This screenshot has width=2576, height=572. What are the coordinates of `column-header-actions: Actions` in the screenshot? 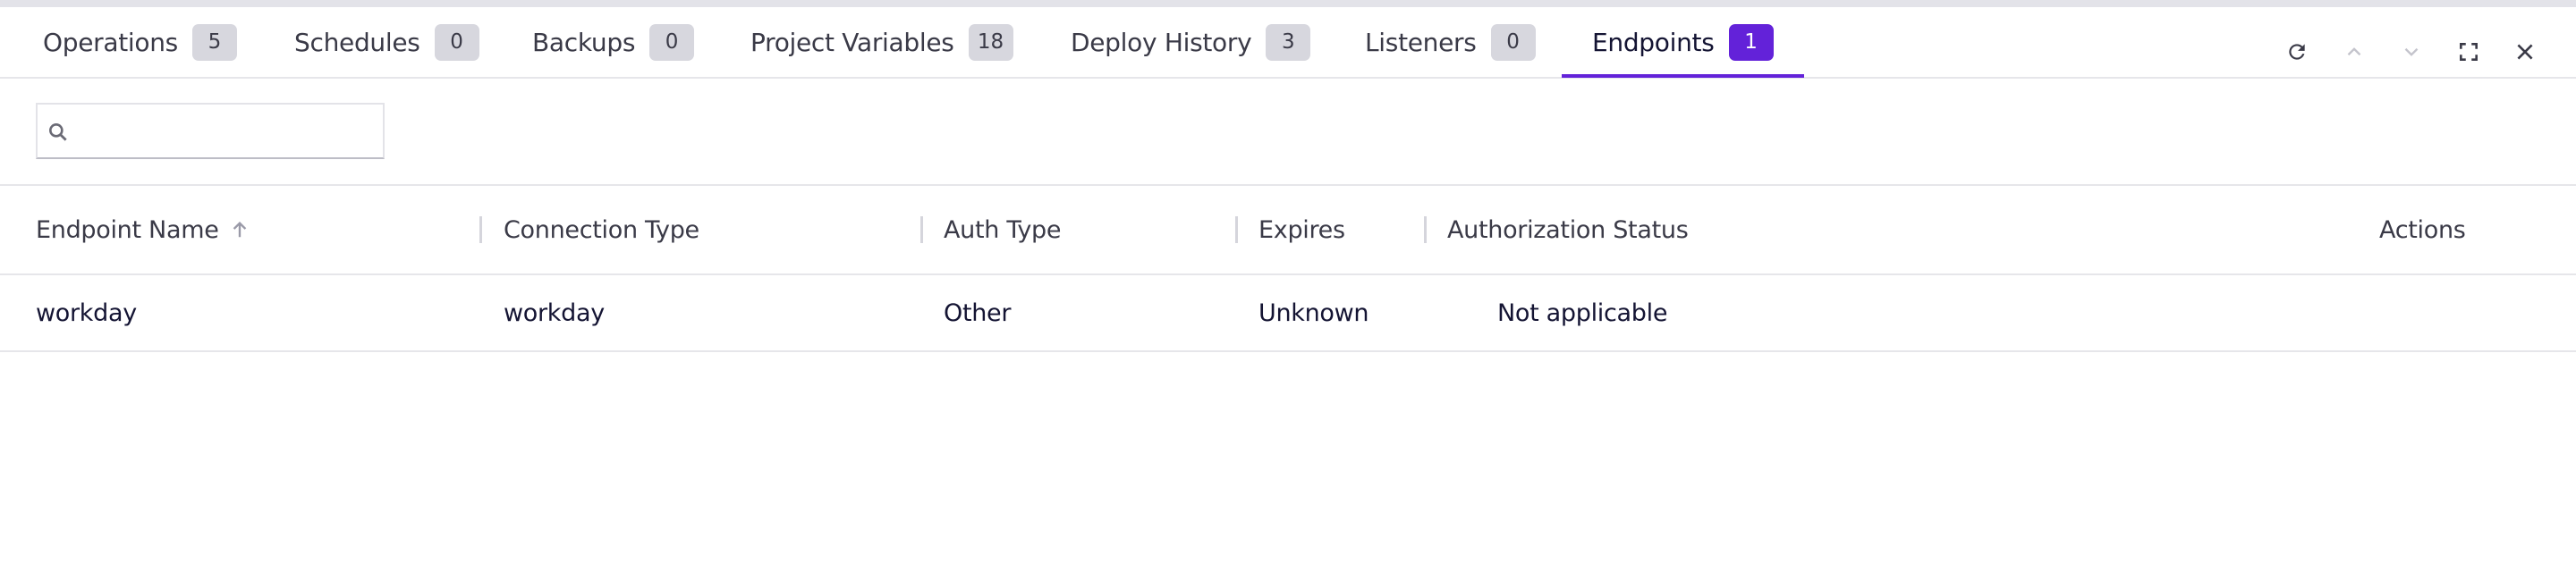 It's located at (2422, 230).